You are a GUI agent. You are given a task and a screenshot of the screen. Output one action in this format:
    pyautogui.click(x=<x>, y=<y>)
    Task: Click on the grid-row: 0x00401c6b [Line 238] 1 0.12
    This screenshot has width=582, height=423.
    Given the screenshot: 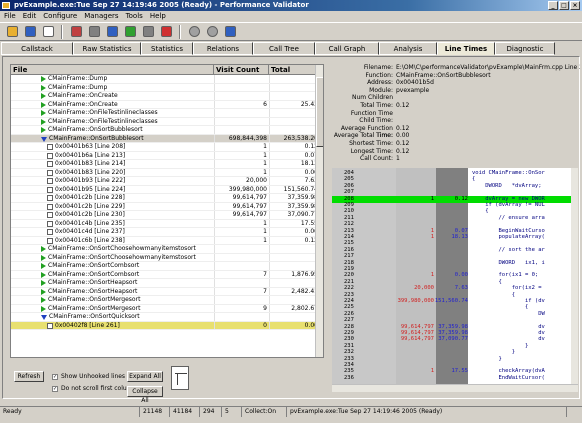 What is the action you would take?
    pyautogui.click(x=167, y=240)
    